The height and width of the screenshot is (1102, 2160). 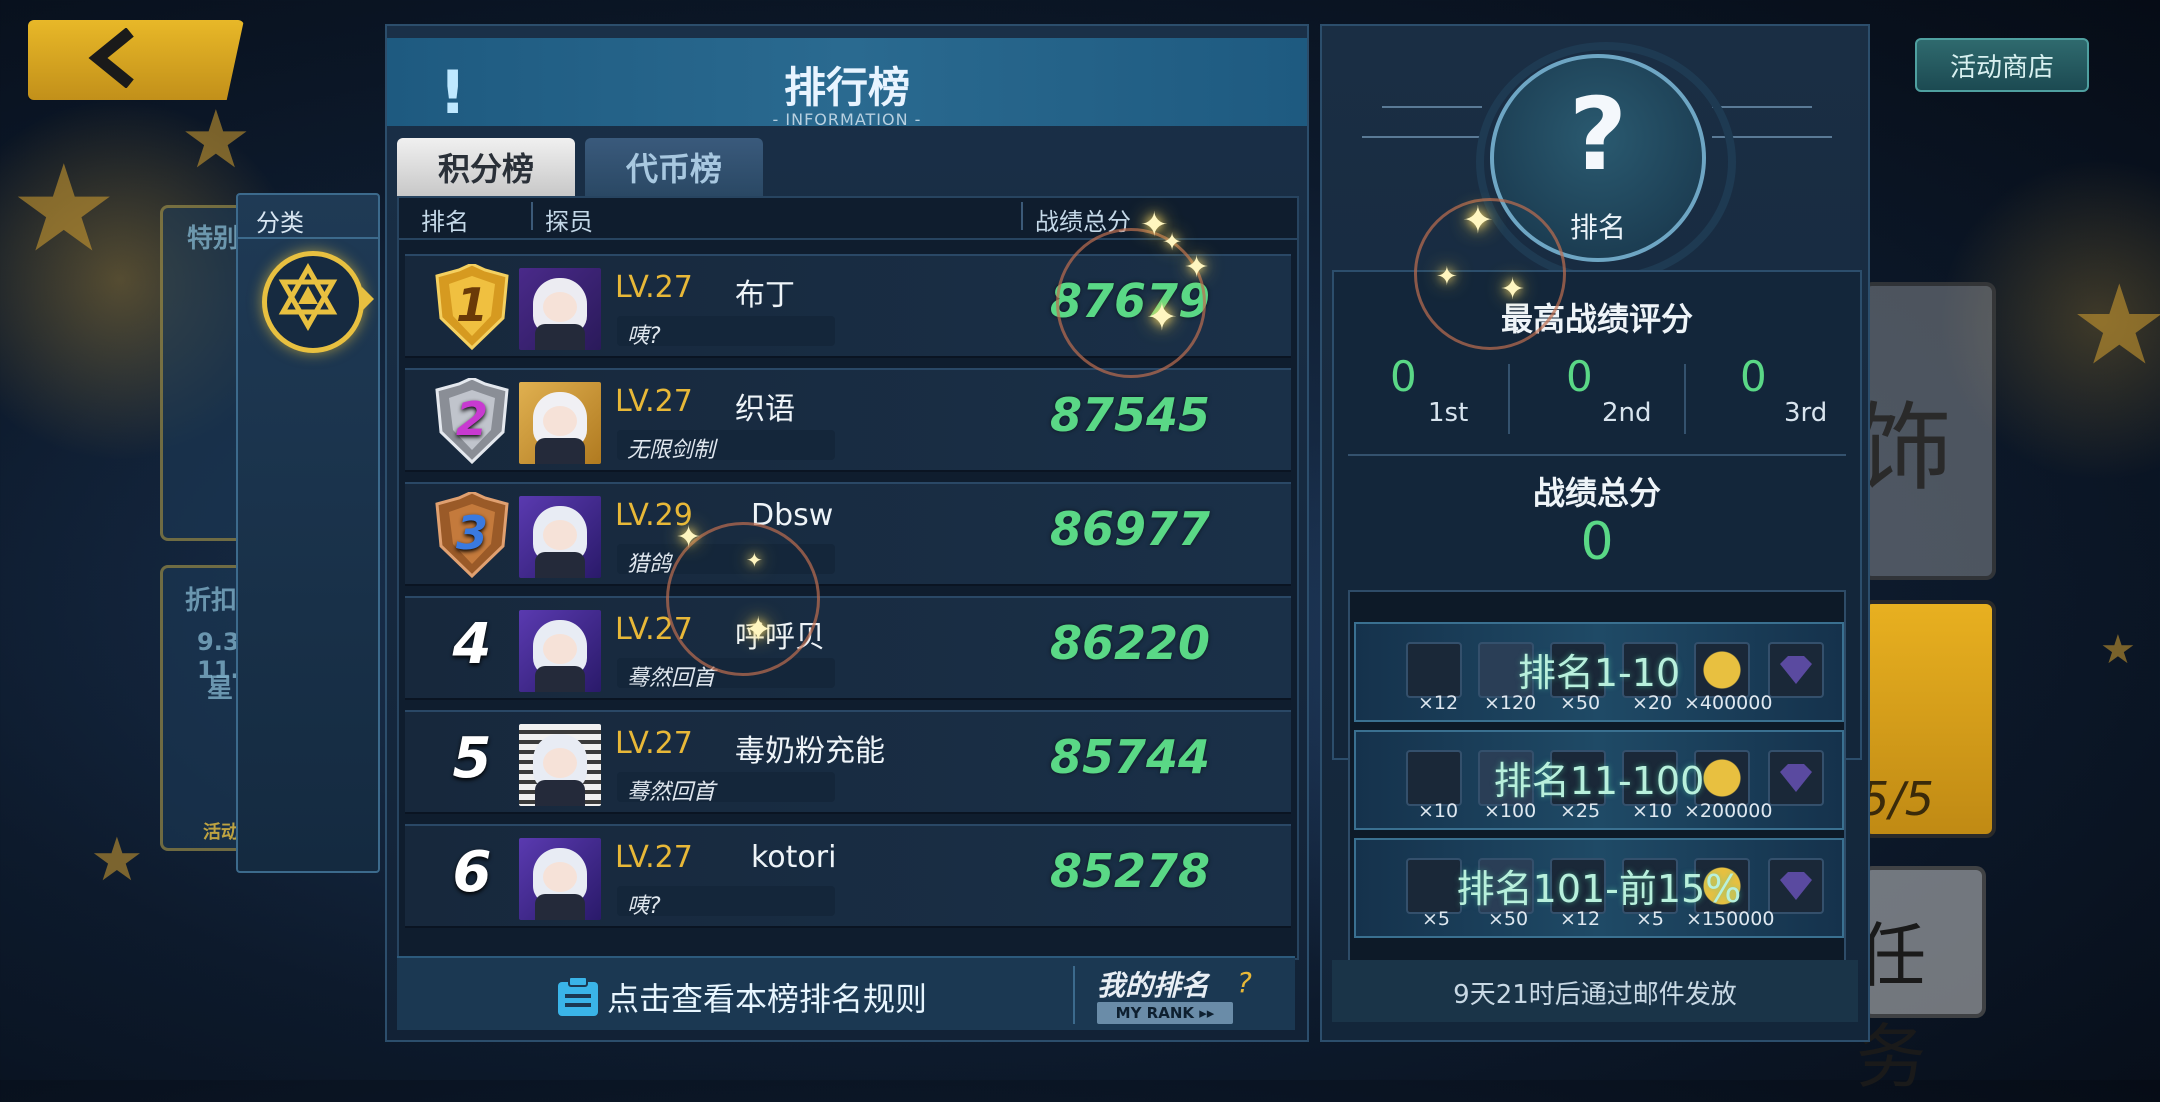 What do you see at coordinates (1753, 376) in the screenshot?
I see `third-place-count: 0` at bounding box center [1753, 376].